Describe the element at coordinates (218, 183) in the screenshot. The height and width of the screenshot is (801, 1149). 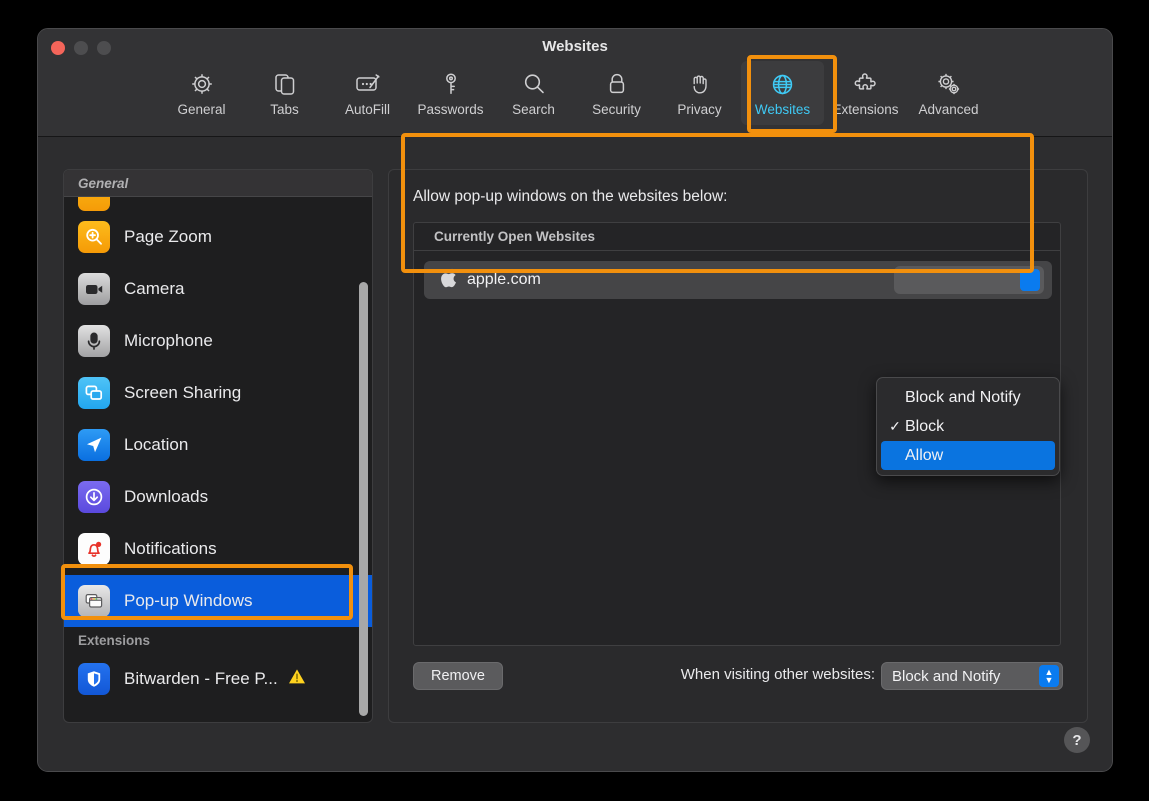
I see `sidebar-group-general: General` at that location.